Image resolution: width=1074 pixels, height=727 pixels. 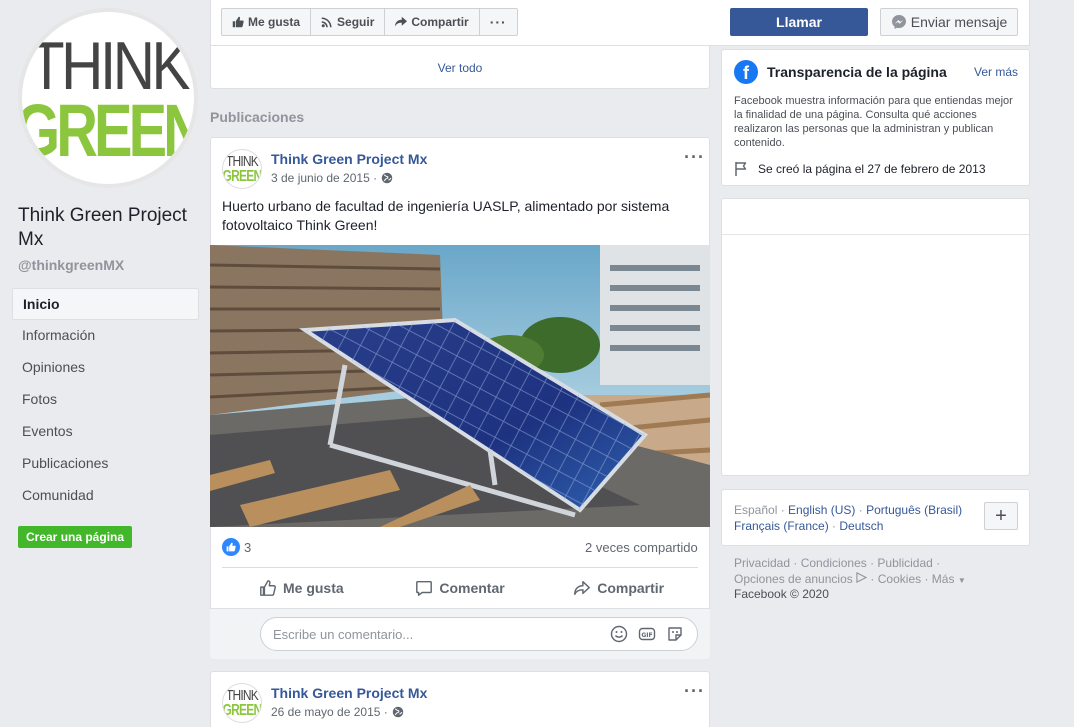 What do you see at coordinates (641, 547) in the screenshot?
I see `shares-count: 2 veces compartido` at bounding box center [641, 547].